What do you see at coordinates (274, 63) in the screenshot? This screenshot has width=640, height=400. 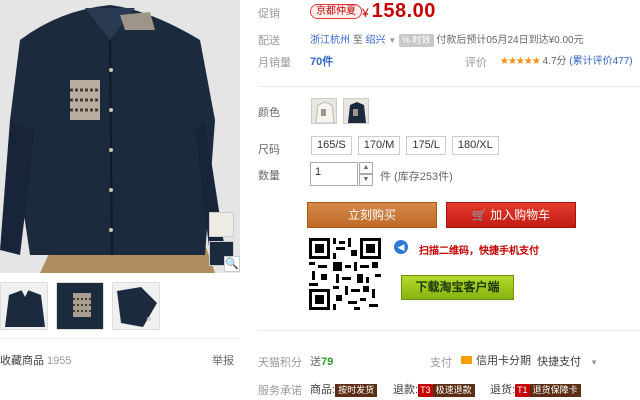 I see `sales-label: 月销量` at bounding box center [274, 63].